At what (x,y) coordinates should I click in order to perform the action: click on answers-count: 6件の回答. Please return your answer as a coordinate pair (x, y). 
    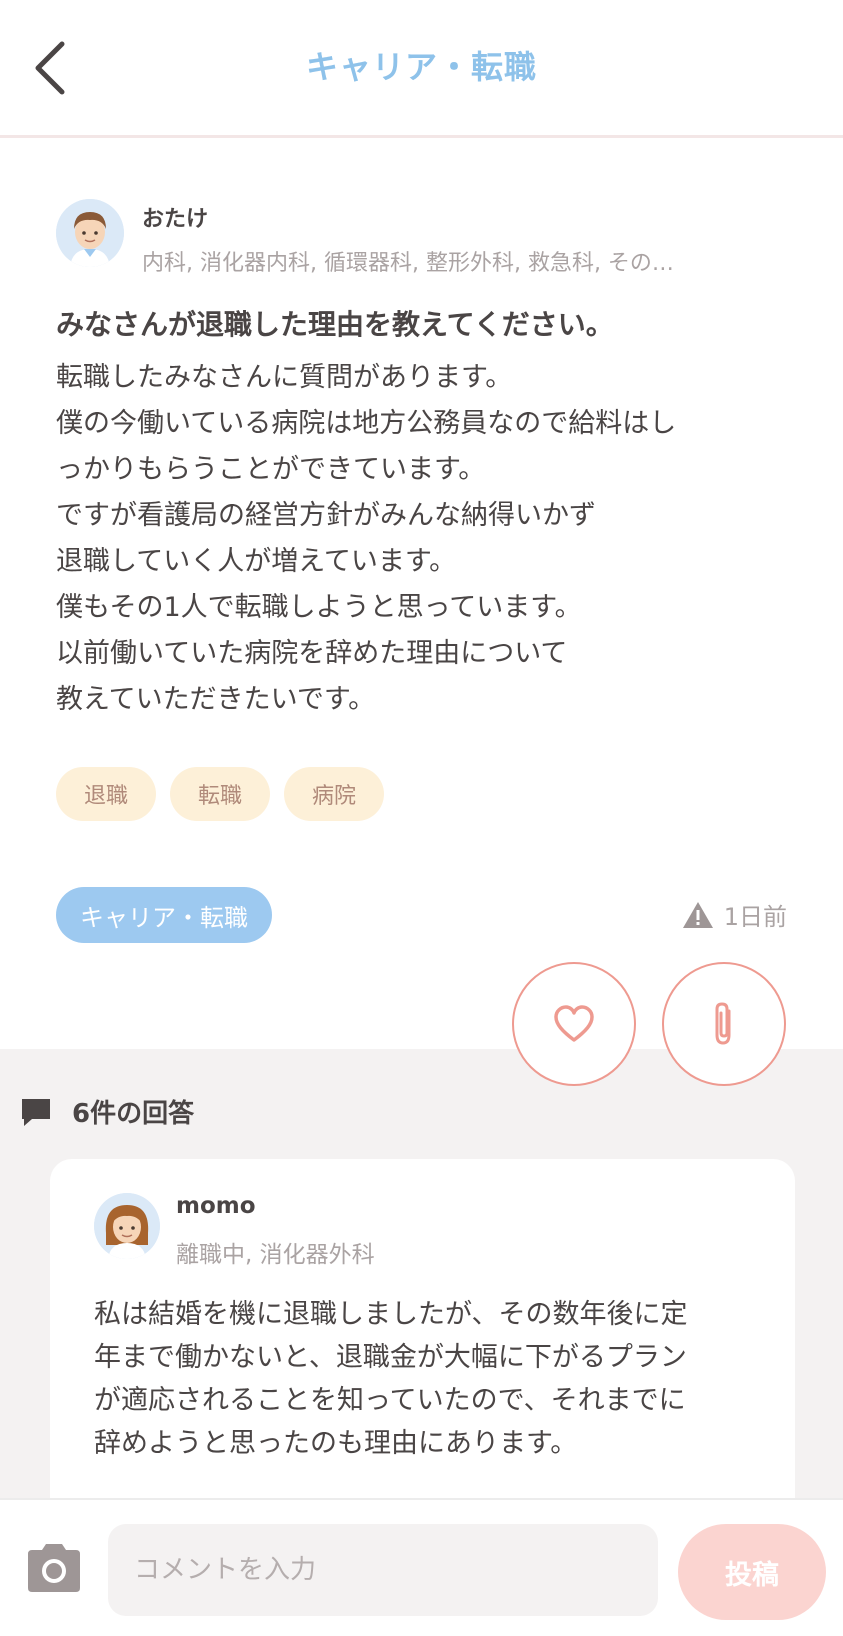
    Looking at the image, I should click on (133, 1114).